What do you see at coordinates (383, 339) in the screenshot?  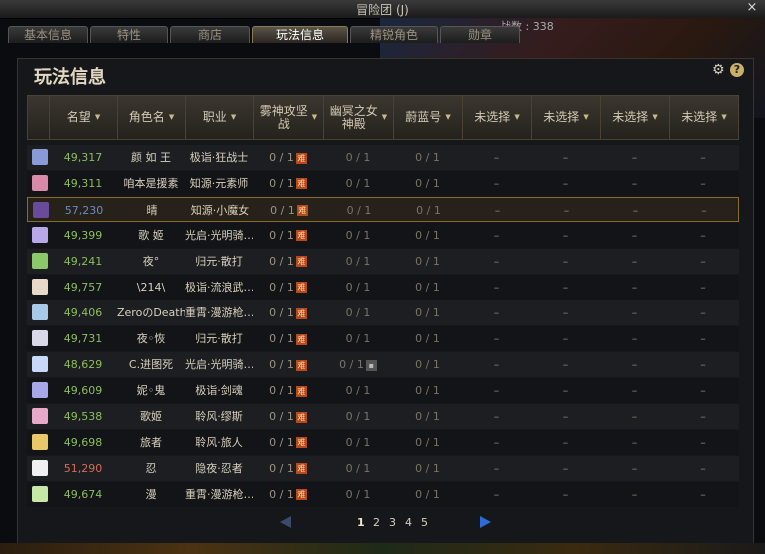 I see `table-row: 49,731 夜◦恢 归元·散打 0 / 1难0 / 10 / 1– – – –` at bounding box center [383, 339].